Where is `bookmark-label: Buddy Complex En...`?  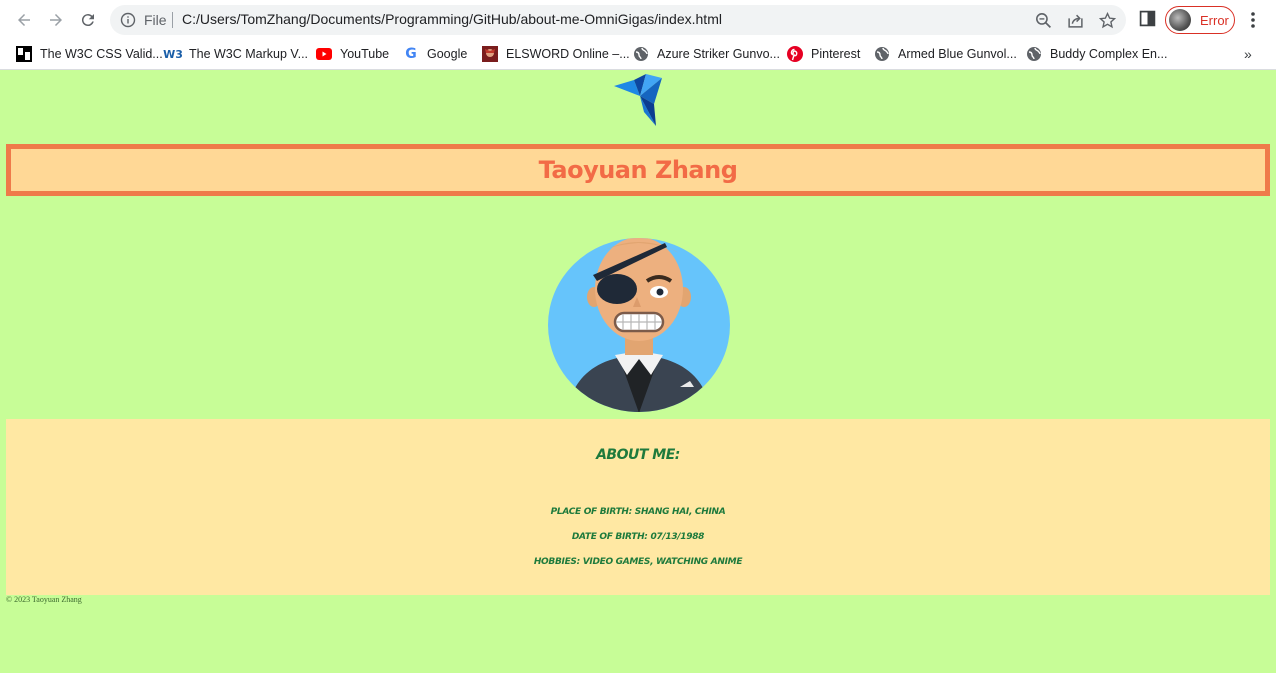 bookmark-label: Buddy Complex En... is located at coordinates (1109, 54).